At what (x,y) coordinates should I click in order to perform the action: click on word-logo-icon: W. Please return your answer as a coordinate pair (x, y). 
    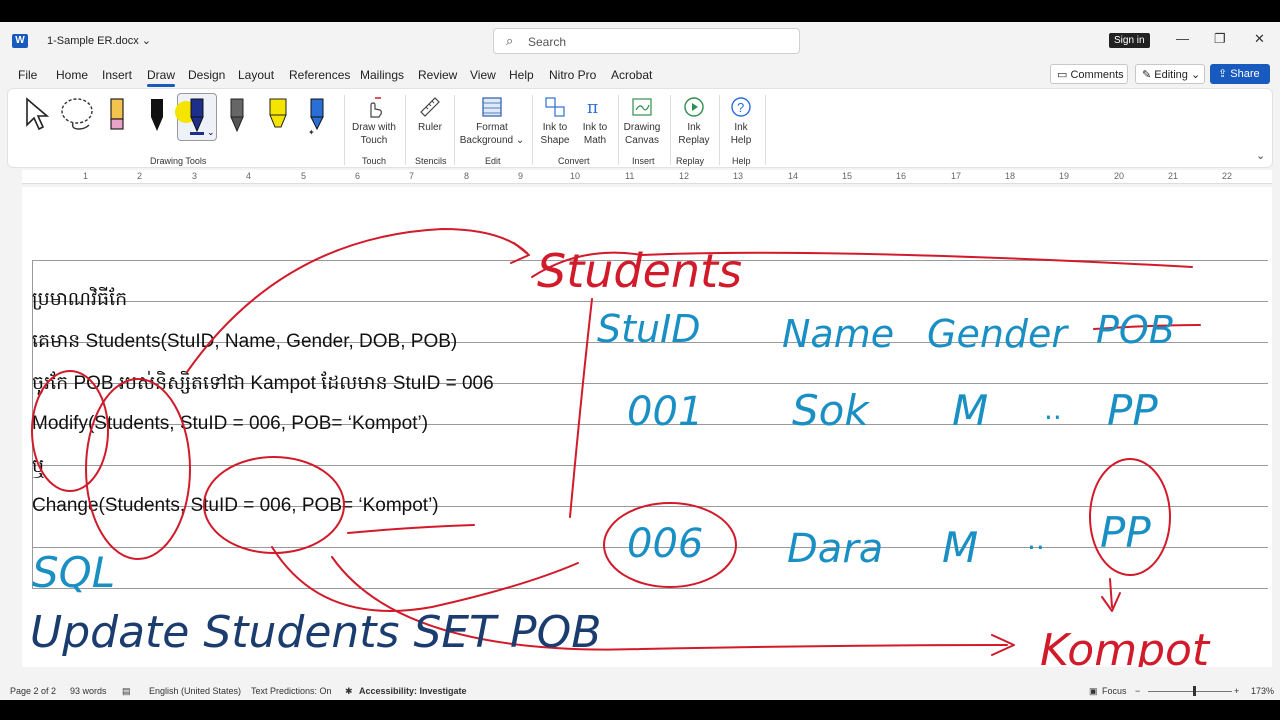
    Looking at the image, I should click on (20, 41).